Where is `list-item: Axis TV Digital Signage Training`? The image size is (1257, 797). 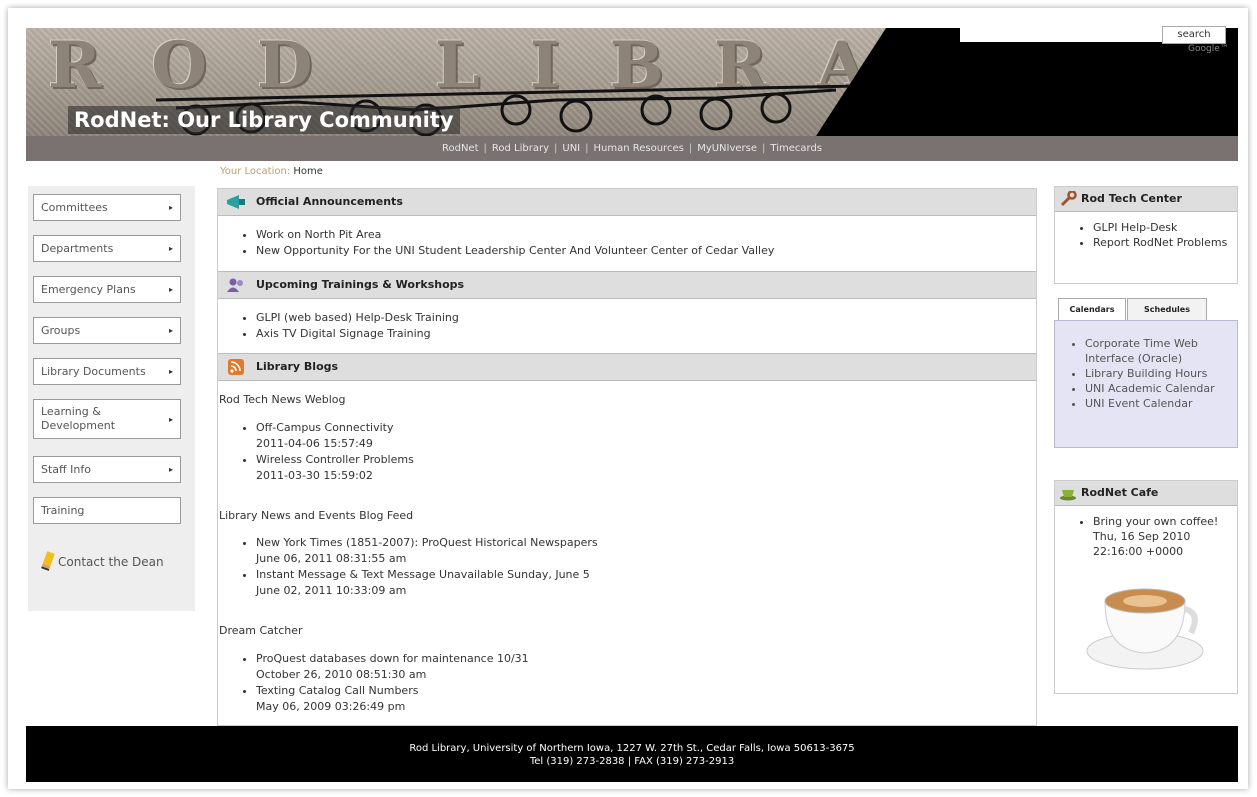 list-item: Axis TV Digital Signage Training is located at coordinates (357, 334).